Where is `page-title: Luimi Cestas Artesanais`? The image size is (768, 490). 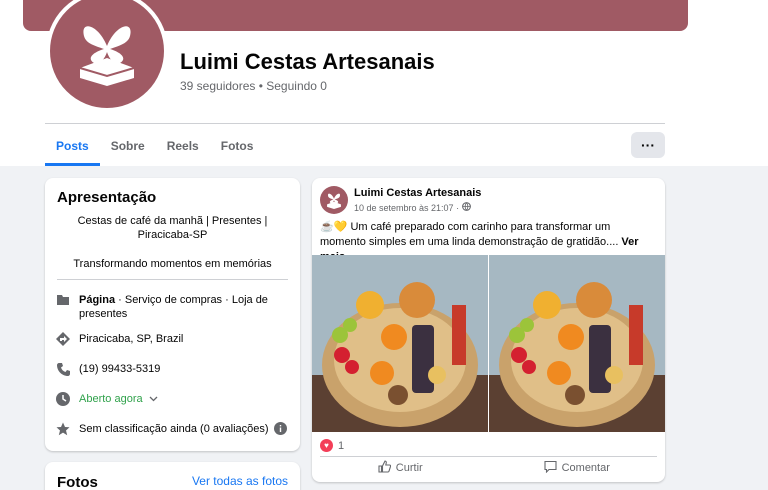
page-title: Luimi Cestas Artesanais is located at coordinates (307, 61).